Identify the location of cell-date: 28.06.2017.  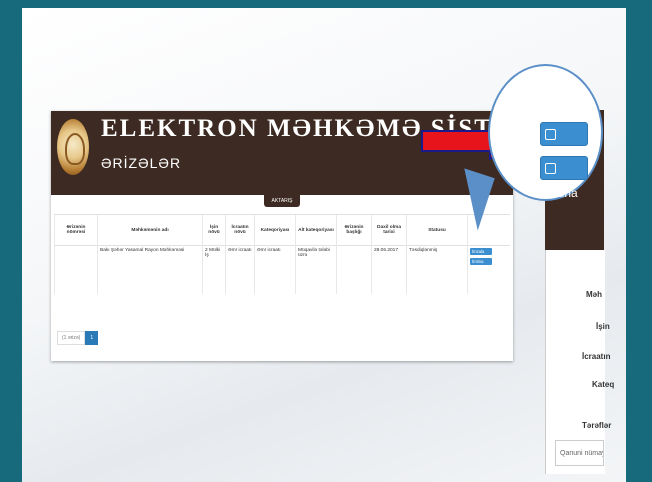
(389, 269).